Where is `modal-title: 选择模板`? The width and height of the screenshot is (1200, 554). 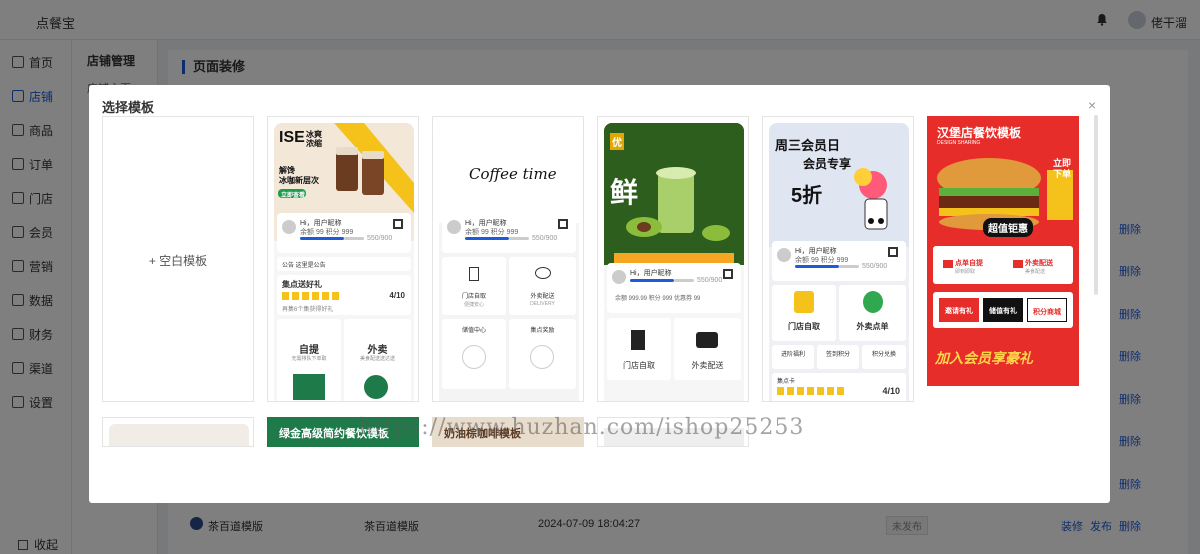
modal-title: 选择模板 is located at coordinates (128, 107).